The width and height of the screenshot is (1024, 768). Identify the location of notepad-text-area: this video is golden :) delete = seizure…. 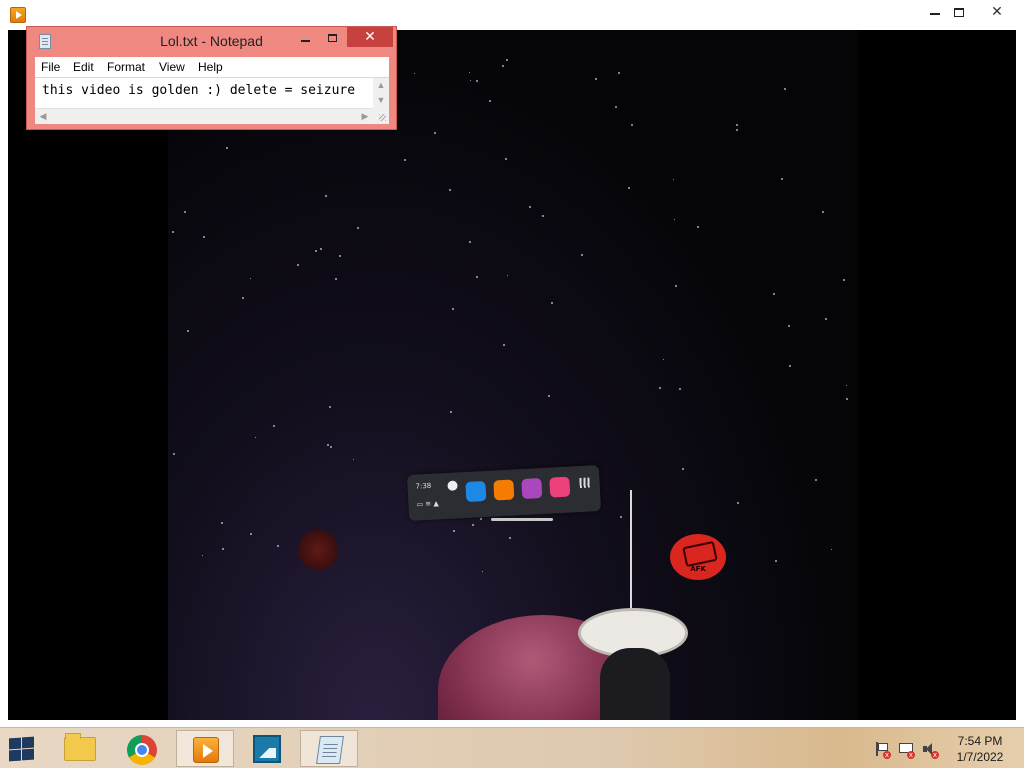
(212, 100).